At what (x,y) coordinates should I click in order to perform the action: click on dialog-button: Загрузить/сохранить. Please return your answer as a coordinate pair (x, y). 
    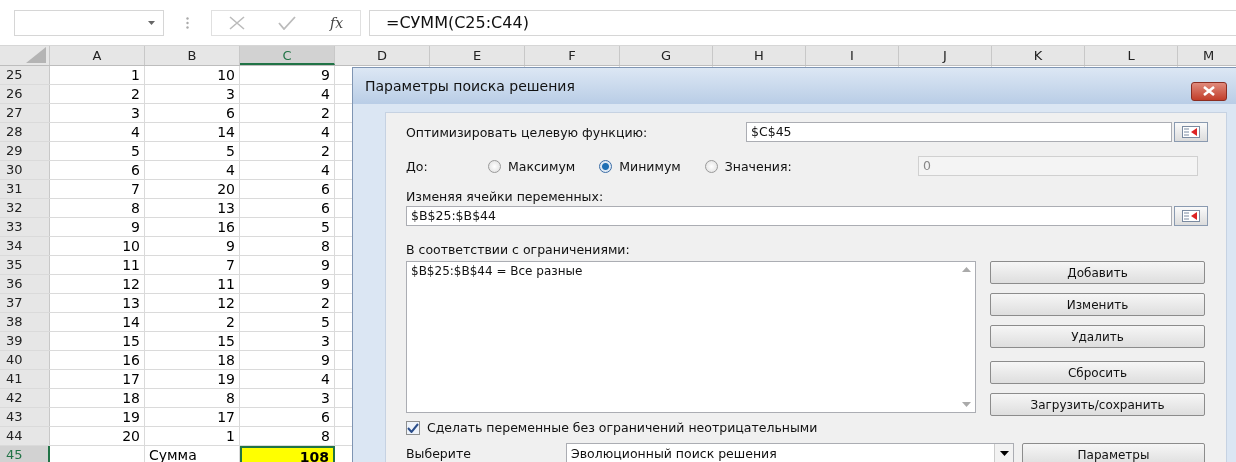
    Looking at the image, I should click on (1097, 404).